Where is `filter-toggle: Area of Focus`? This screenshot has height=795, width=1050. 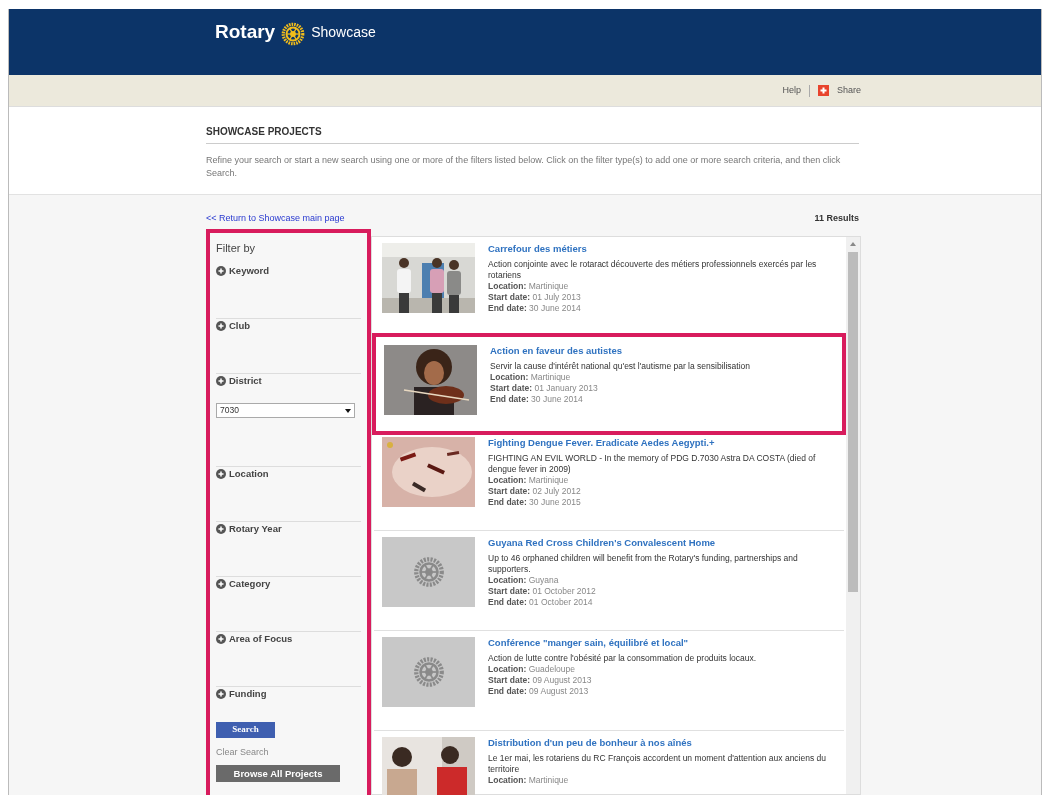 filter-toggle: Area of Focus is located at coordinates (254, 639).